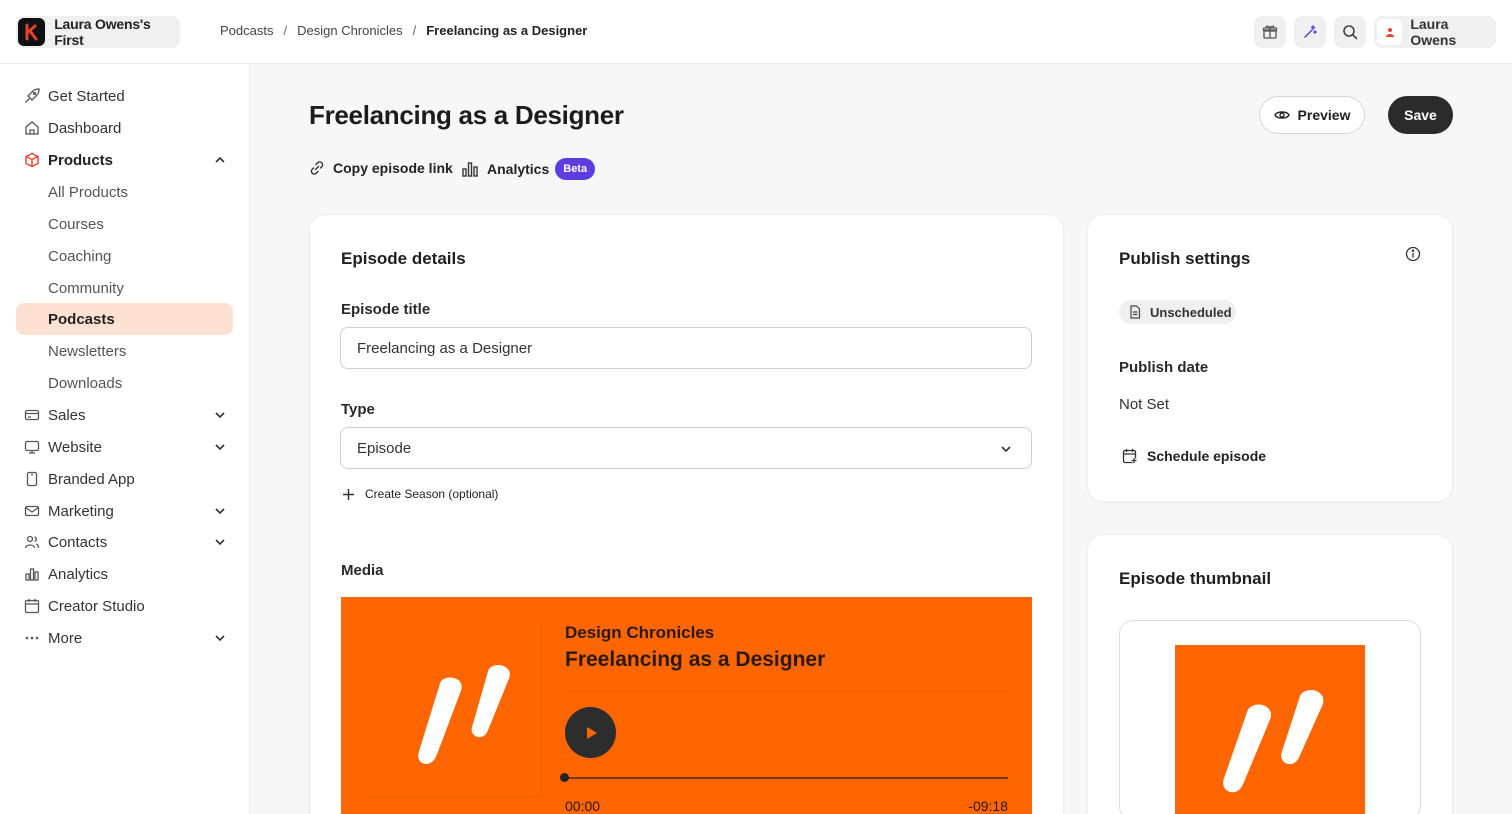 The width and height of the screenshot is (1512, 814). I want to click on progress-track, so click(786, 778).